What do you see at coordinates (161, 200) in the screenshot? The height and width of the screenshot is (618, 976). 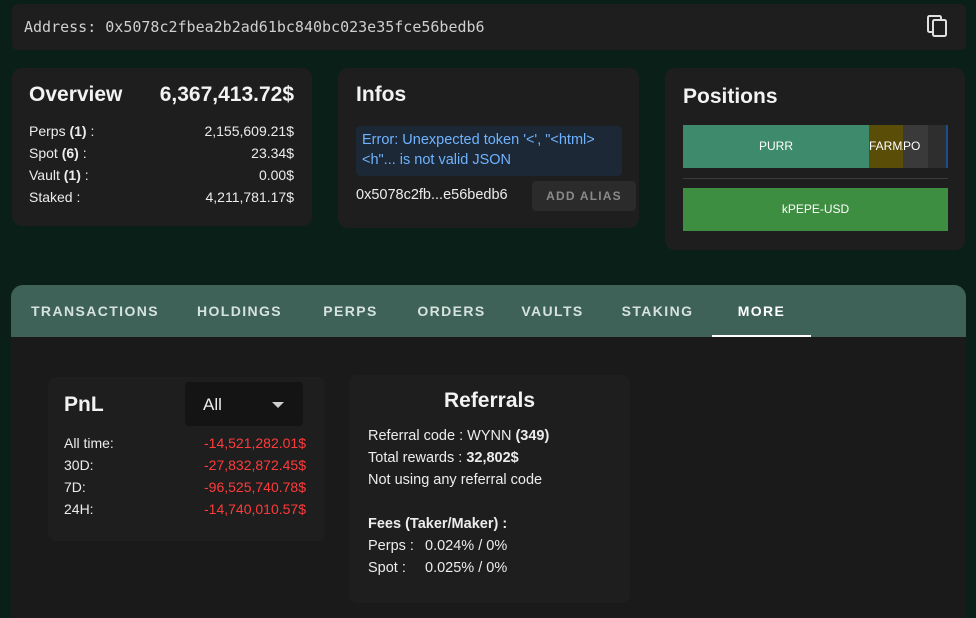 I see `overview-row: Staked : 4,211,781.17$` at bounding box center [161, 200].